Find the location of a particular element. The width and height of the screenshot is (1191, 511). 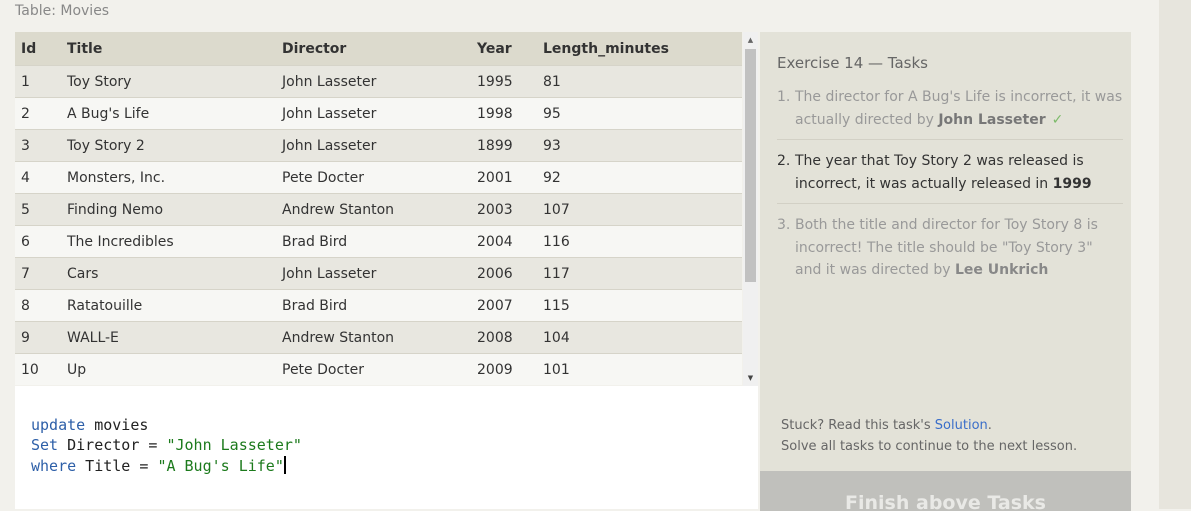

cell-id: 8 is located at coordinates (38, 305).